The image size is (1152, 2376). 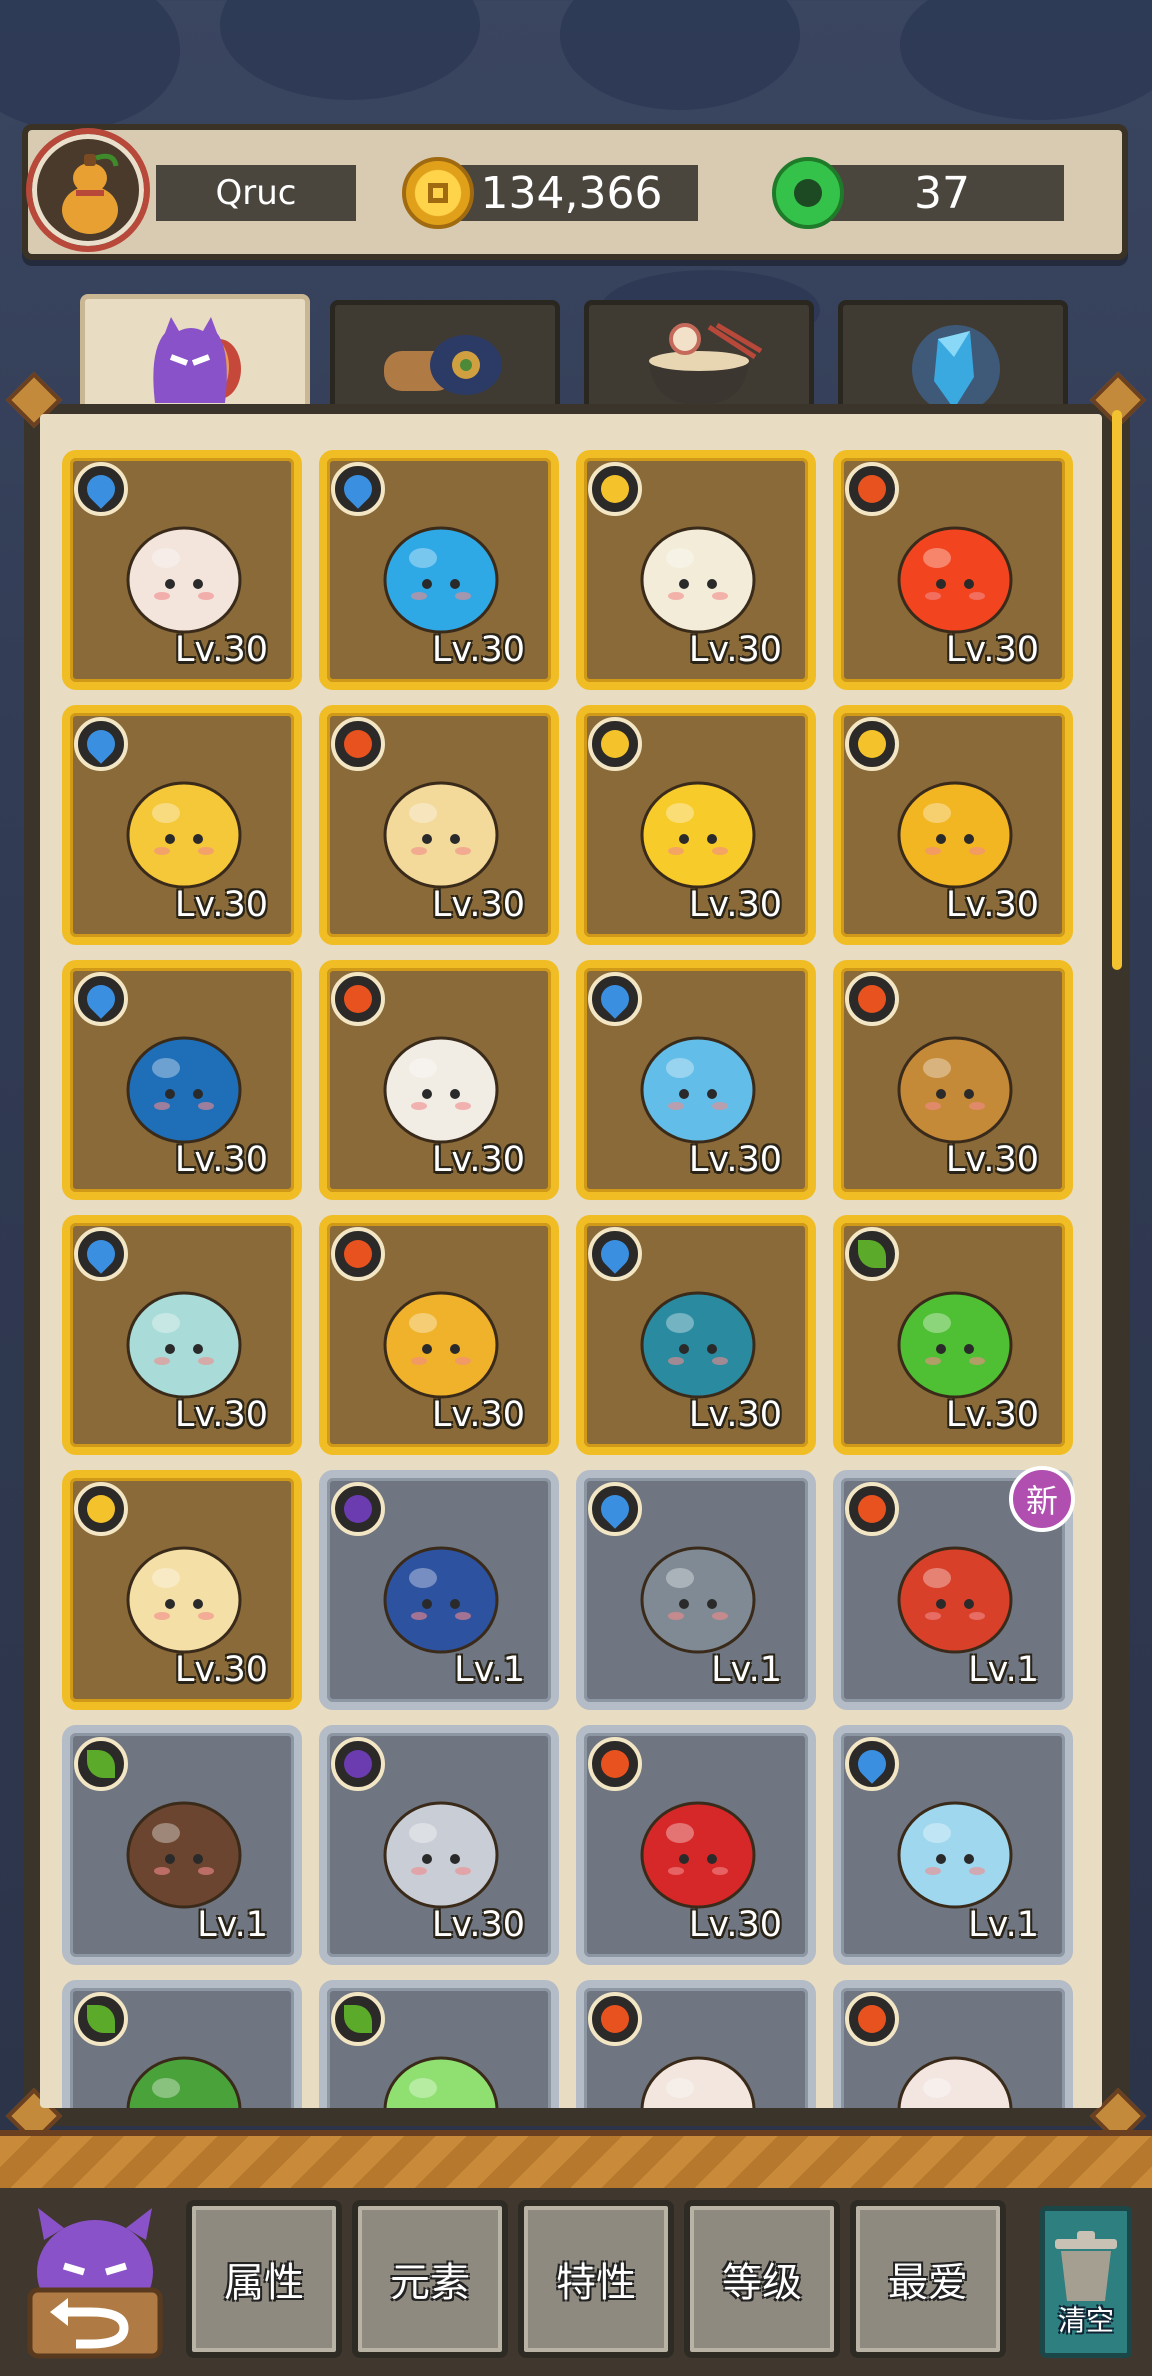 I want to click on wood-divider, so click(x=576, y=2162).